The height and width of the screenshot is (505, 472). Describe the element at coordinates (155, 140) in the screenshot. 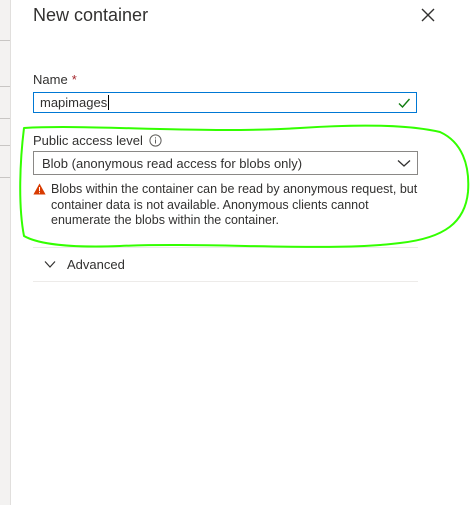

I see `info-icon` at that location.